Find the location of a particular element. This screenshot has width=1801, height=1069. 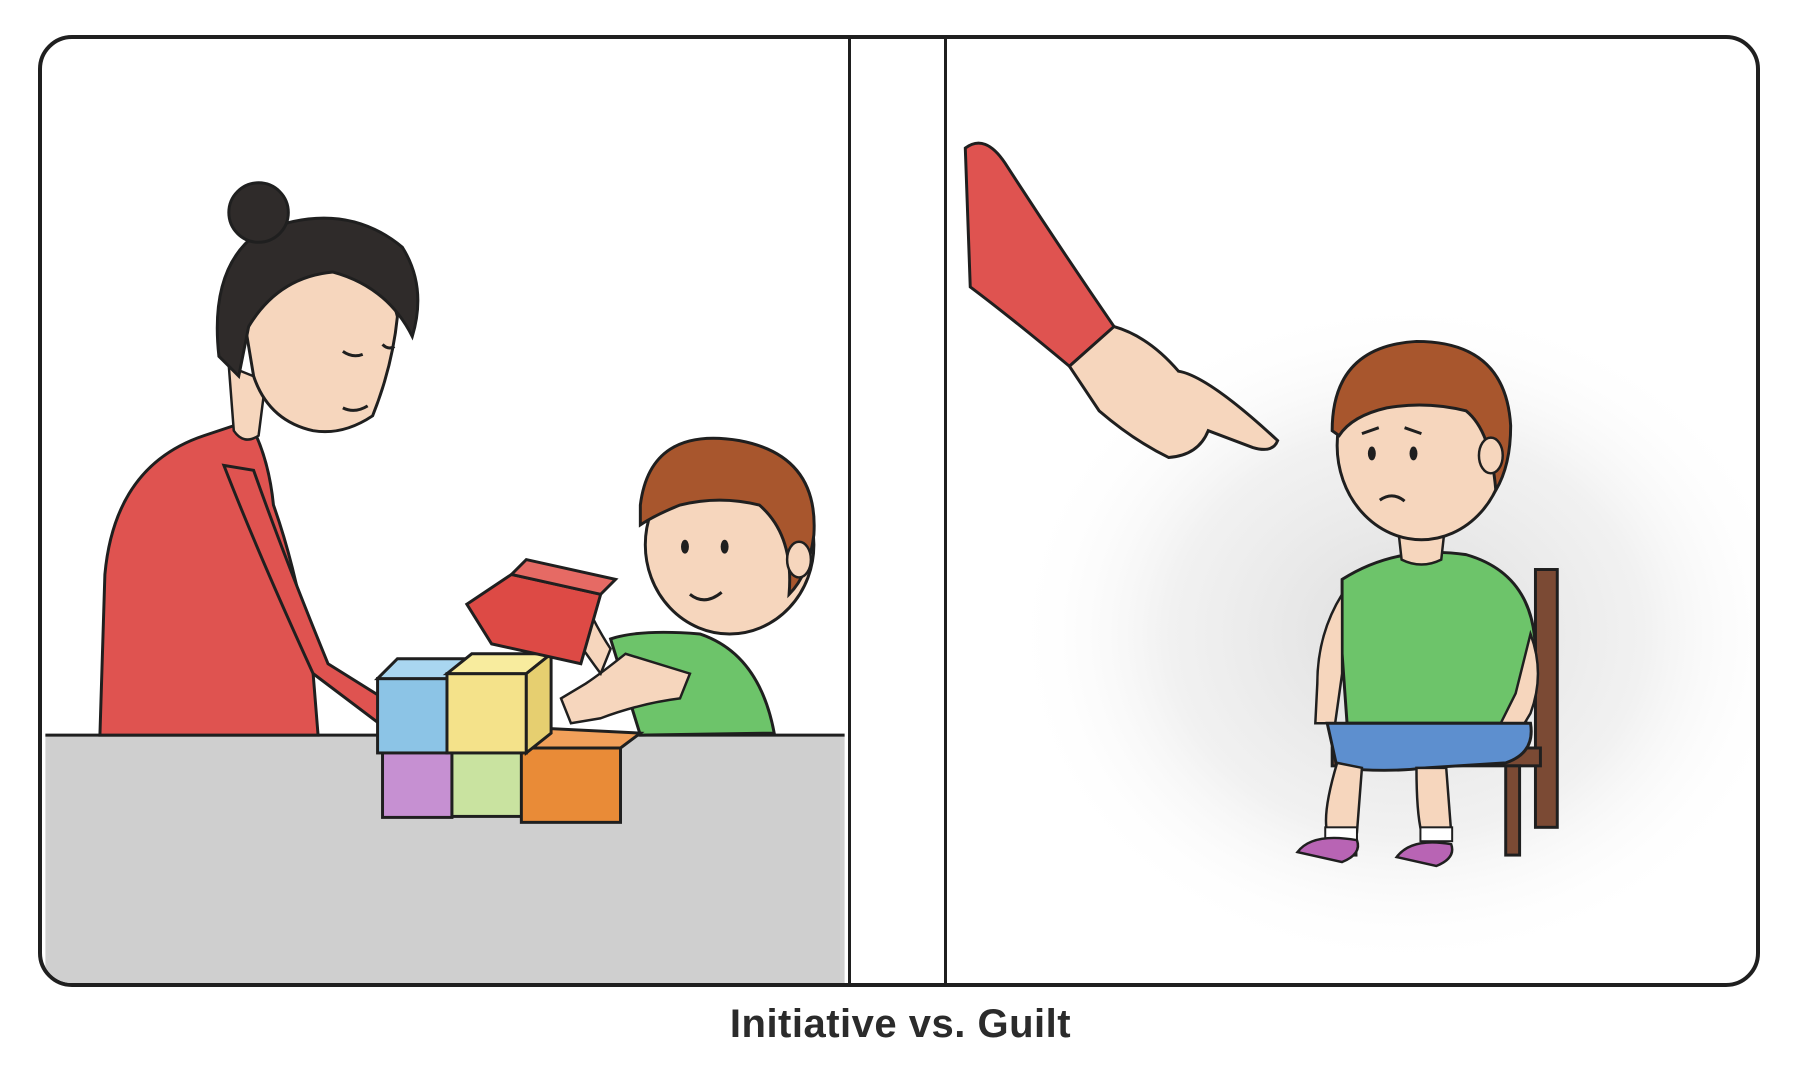

pointing-hand is located at coordinates (1121, 300).